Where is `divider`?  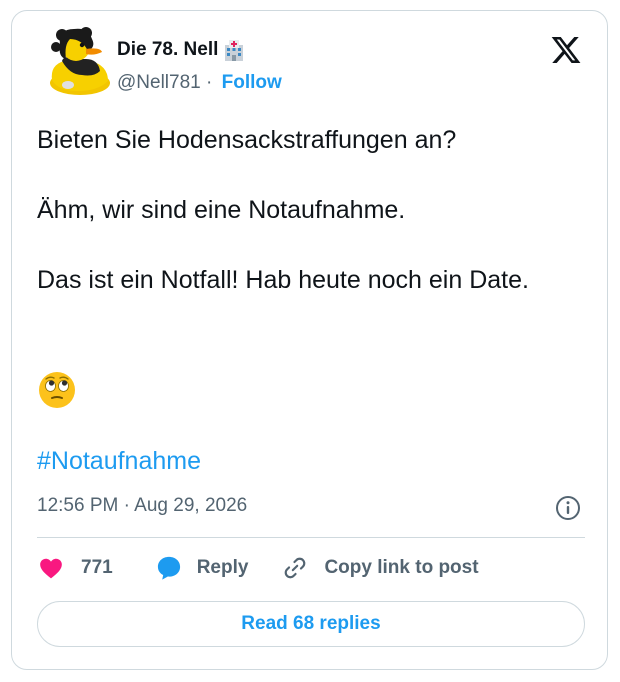 divider is located at coordinates (311, 537).